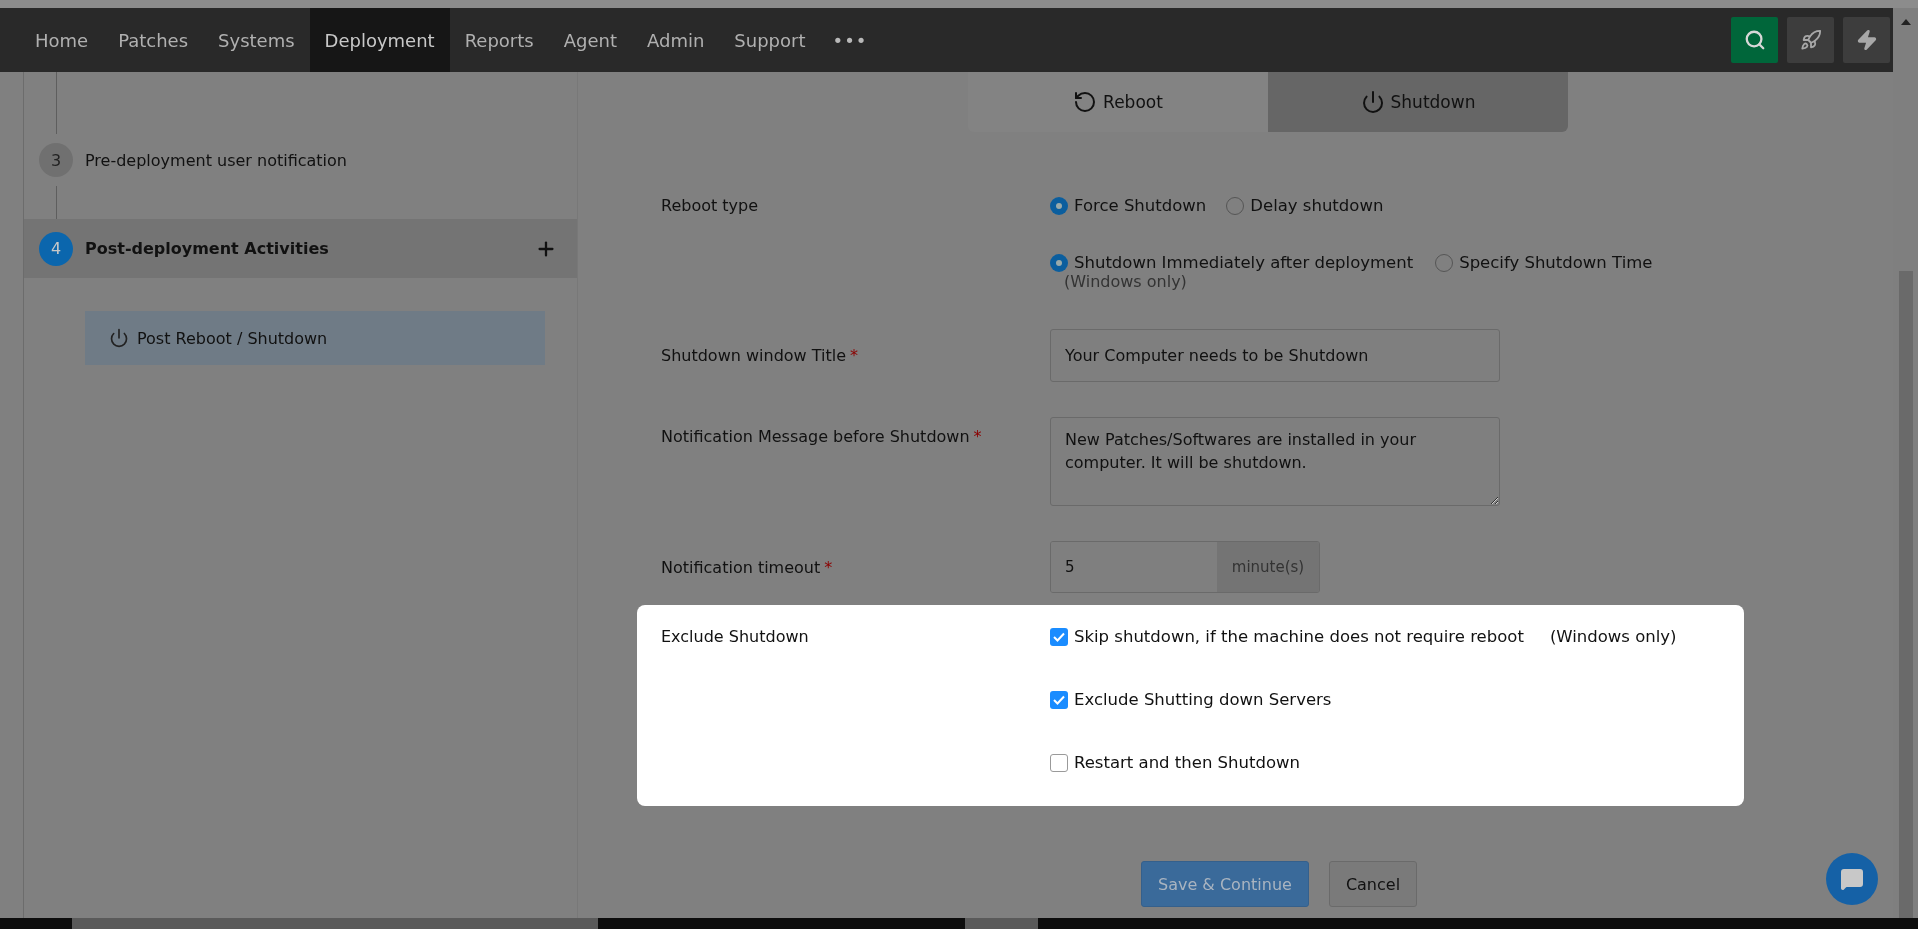  I want to click on nav-tab: Reports, so click(499, 40).